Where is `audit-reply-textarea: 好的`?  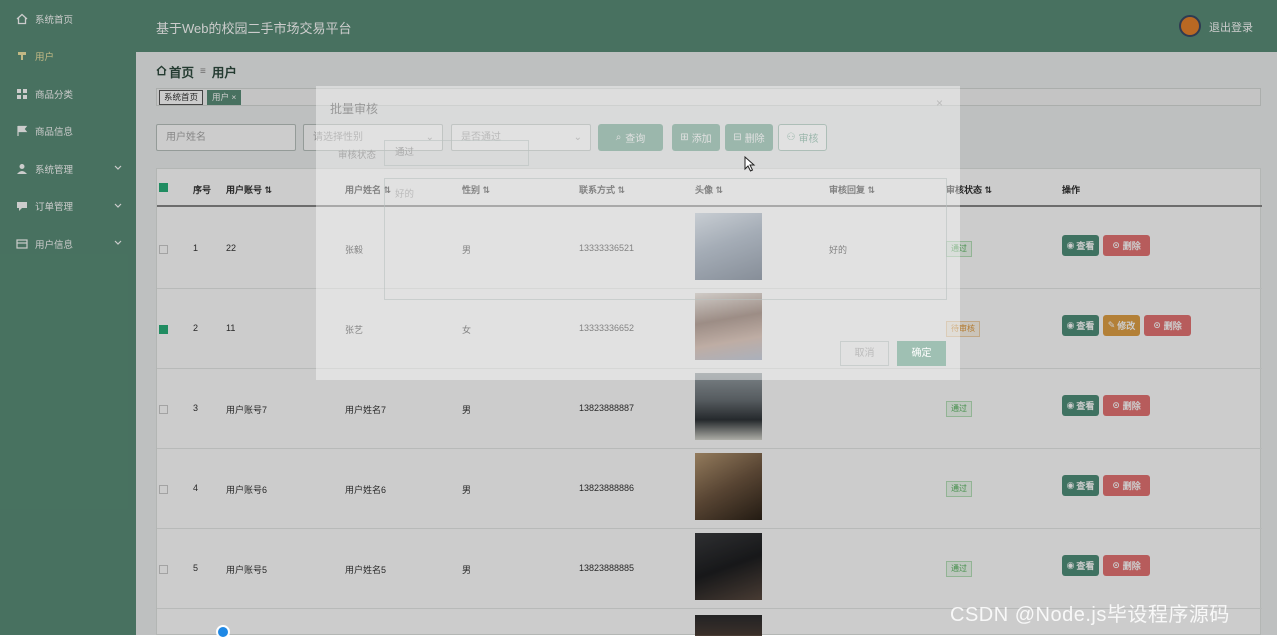 audit-reply-textarea: 好的 is located at coordinates (665, 239).